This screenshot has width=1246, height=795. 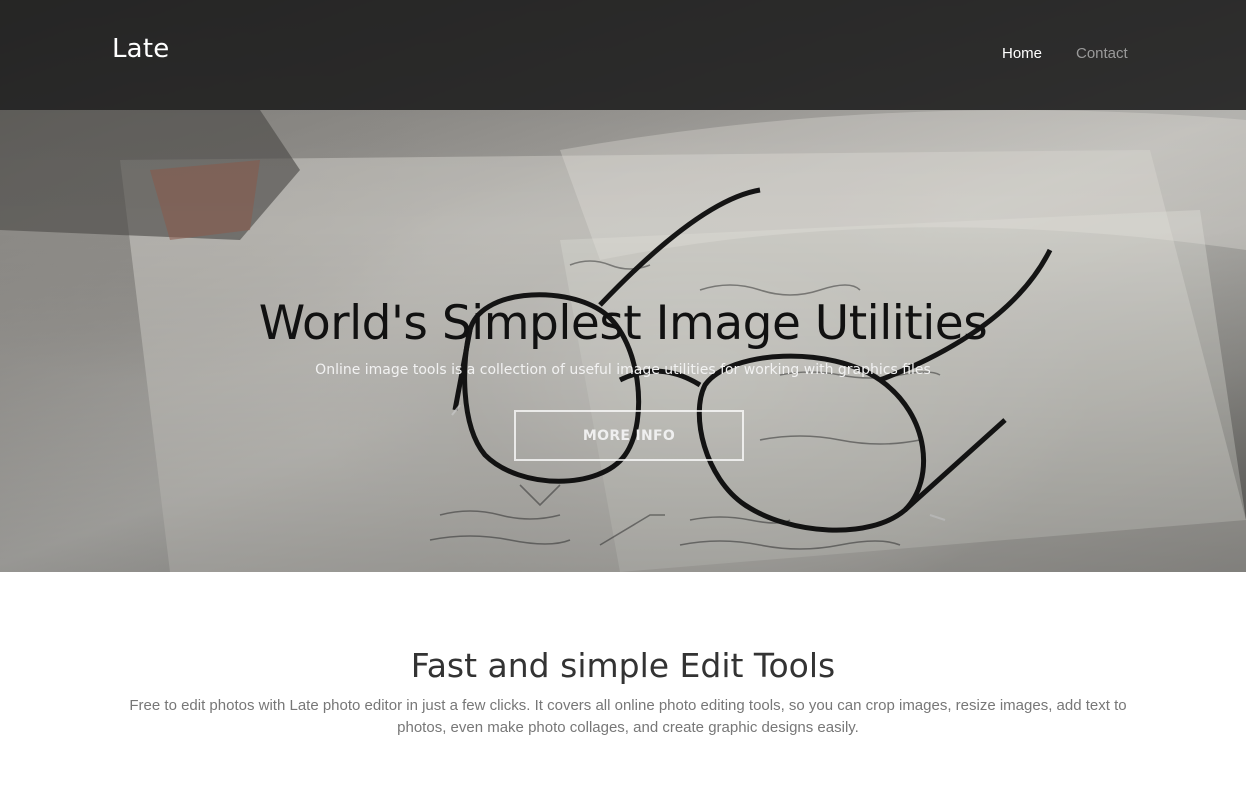 What do you see at coordinates (1022, 53) in the screenshot?
I see `nav-link-home: Home` at bounding box center [1022, 53].